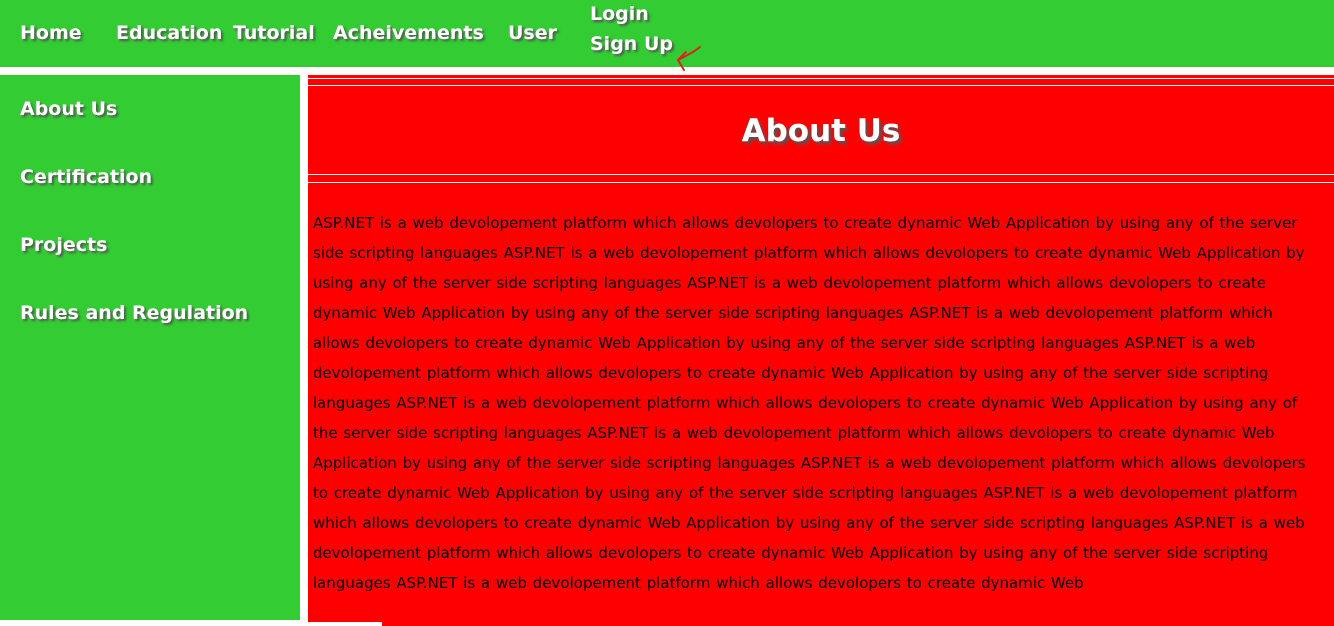  Describe the element at coordinates (134, 313) in the screenshot. I see `sidebar-item-rules-and-regulation: Rules and Regulation` at that location.